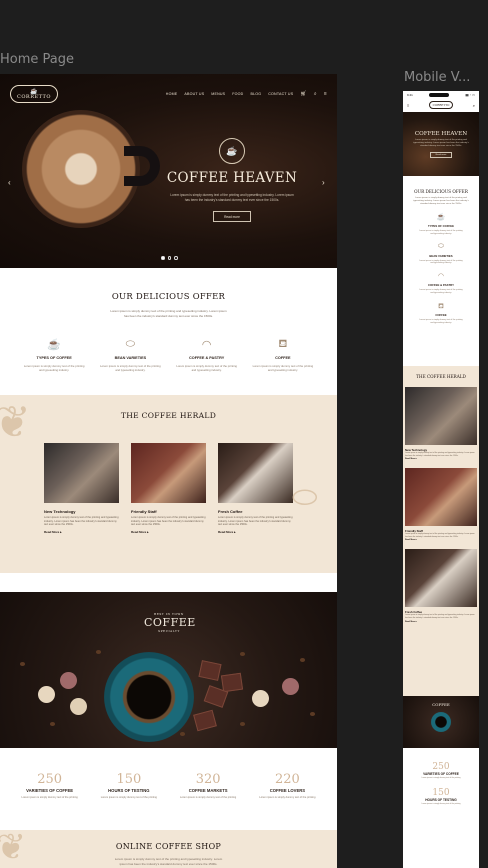  What do you see at coordinates (81, 169) in the screenshot?
I see `latte-cup-image` at bounding box center [81, 169].